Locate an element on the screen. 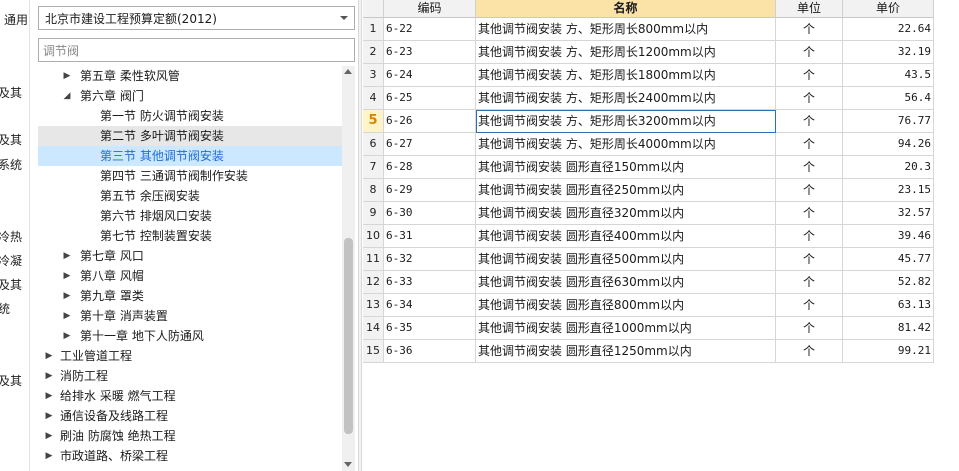 The image size is (959, 471). scroll-up-icon is located at coordinates (348, 71).